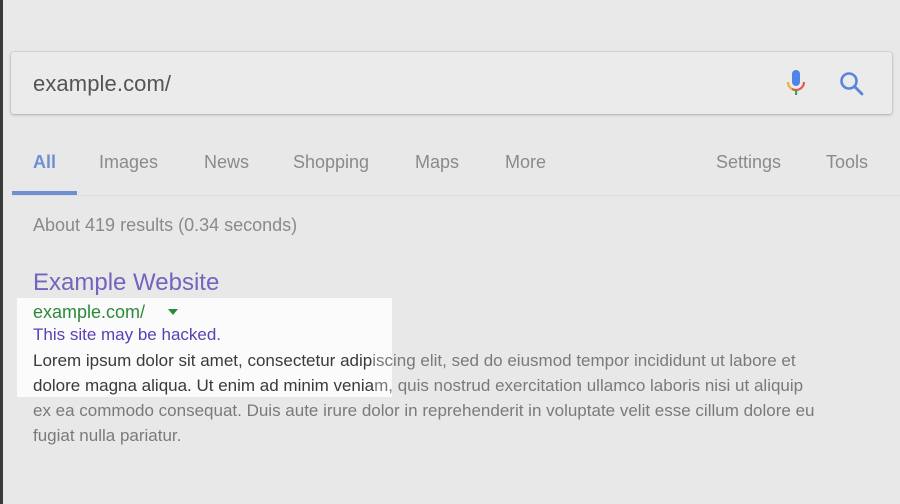 The image size is (900, 504). I want to click on tab-images: Images, so click(128, 162).